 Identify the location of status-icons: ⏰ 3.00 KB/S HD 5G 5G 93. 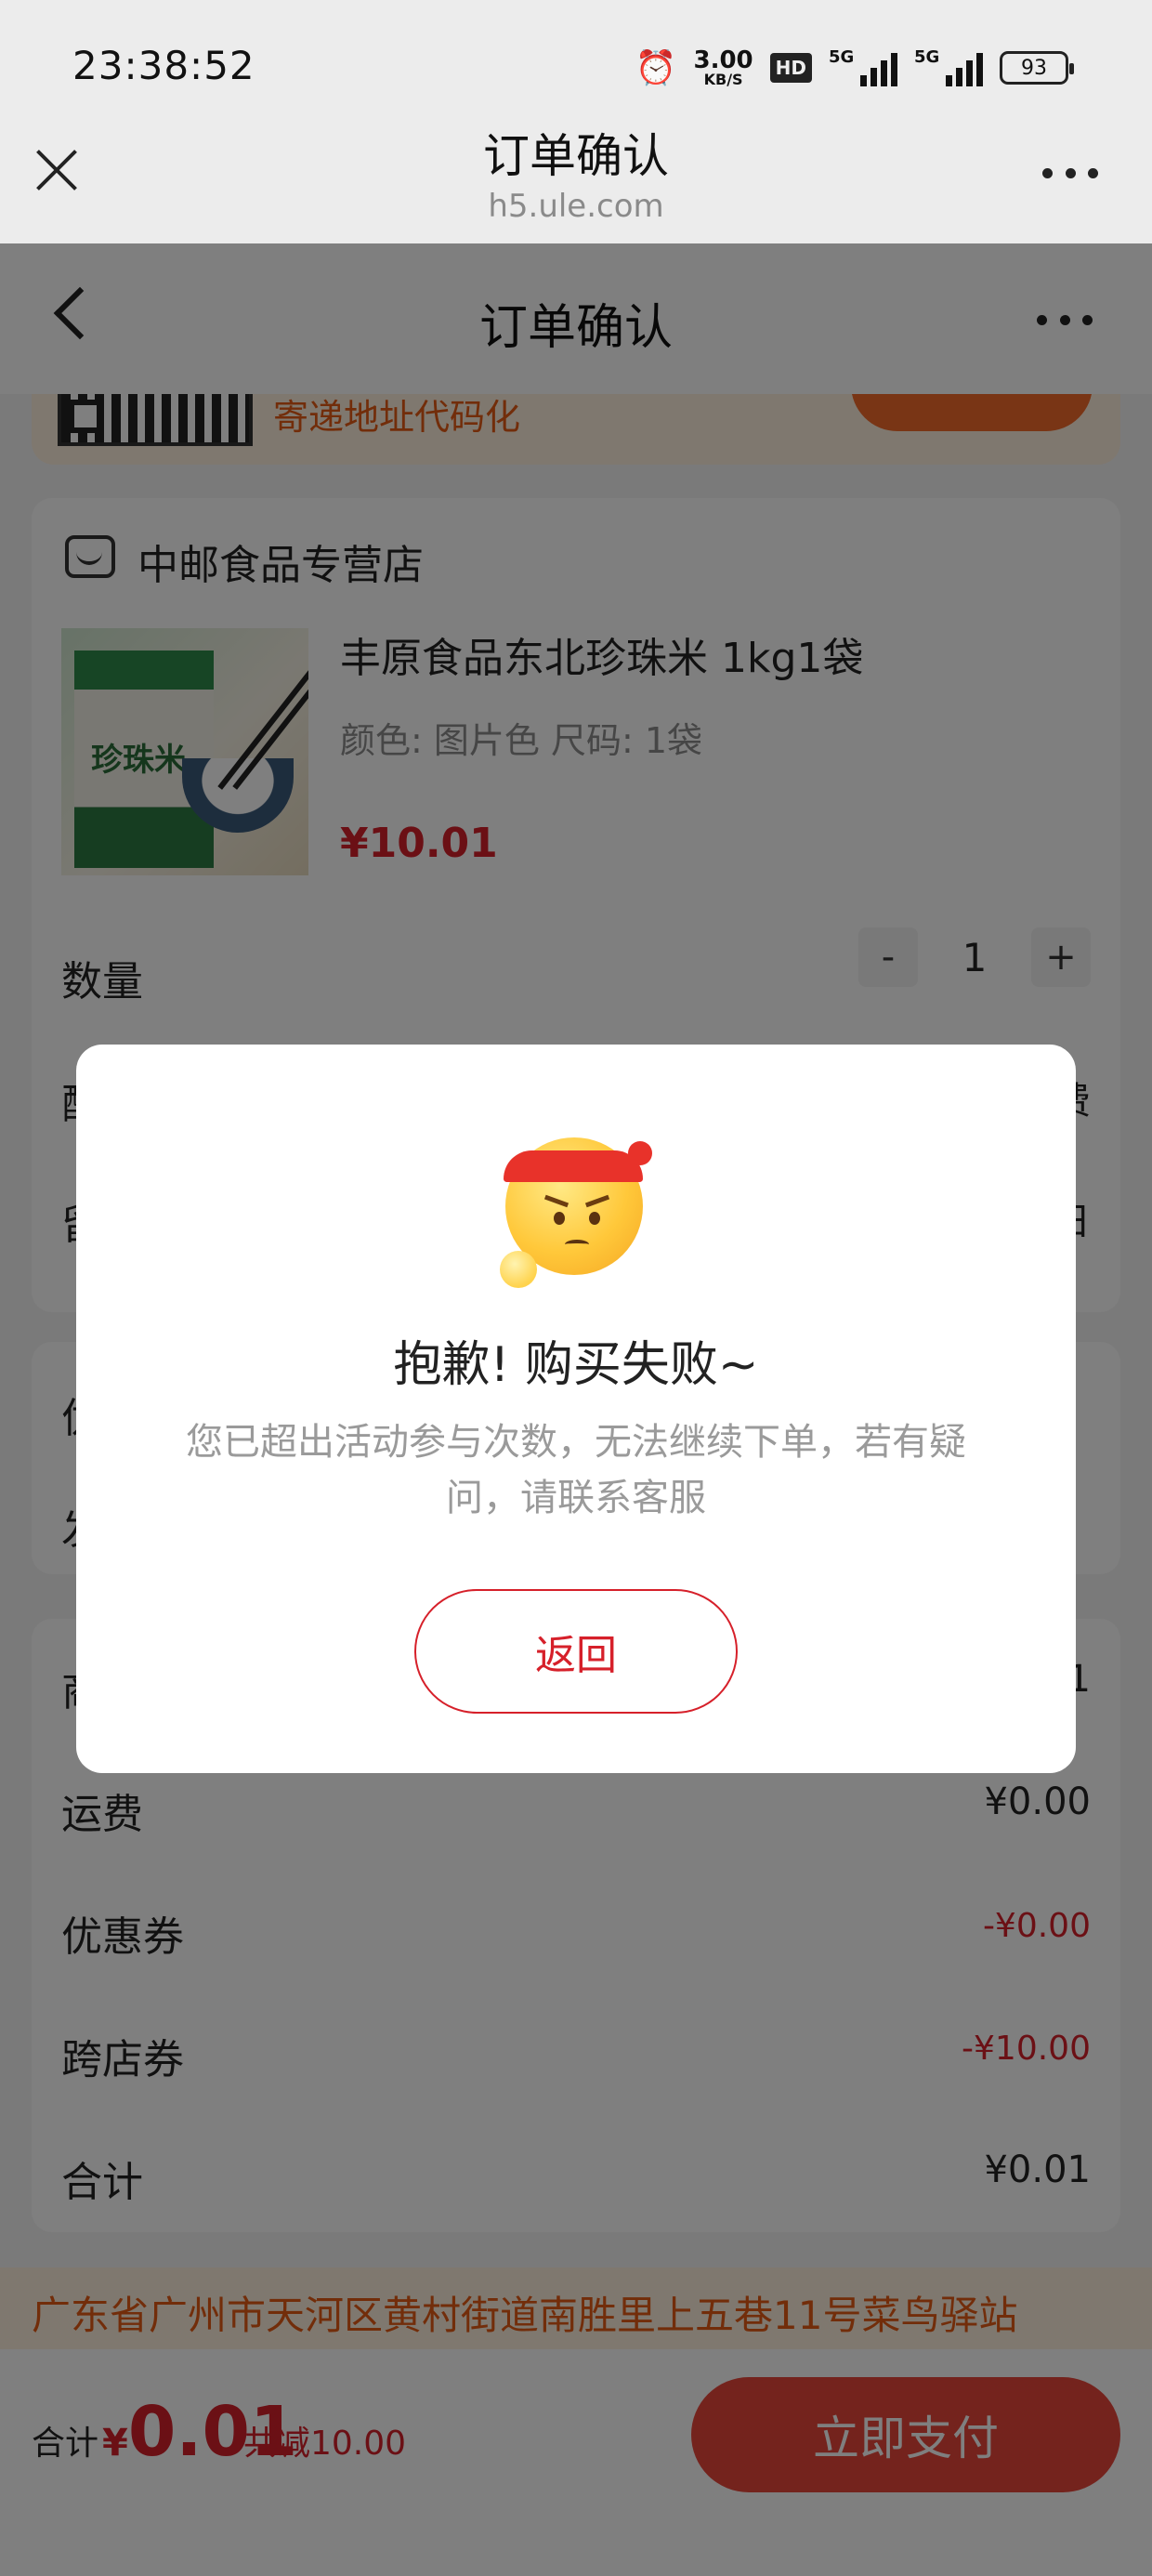
(854, 68).